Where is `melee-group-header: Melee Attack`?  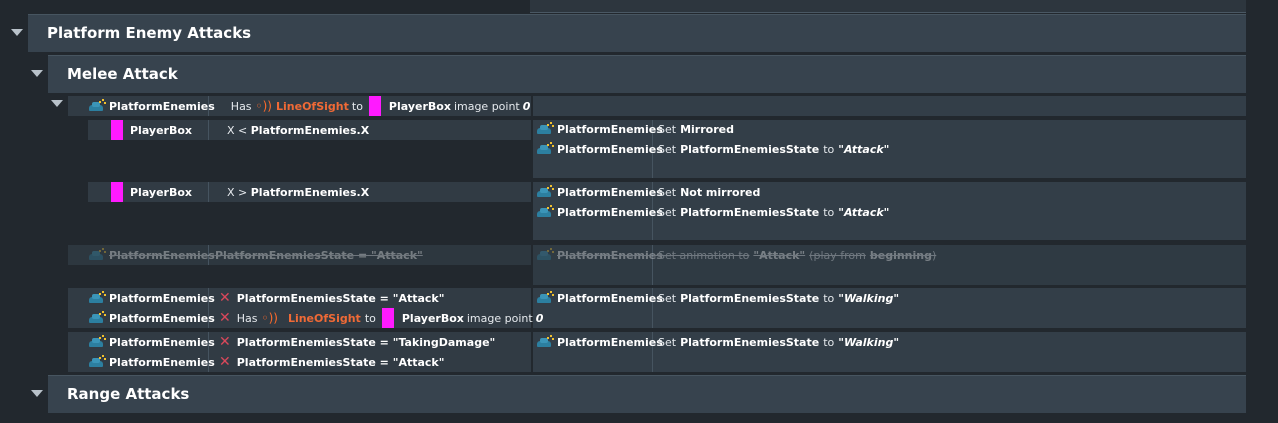 melee-group-header: Melee Attack is located at coordinates (647, 74).